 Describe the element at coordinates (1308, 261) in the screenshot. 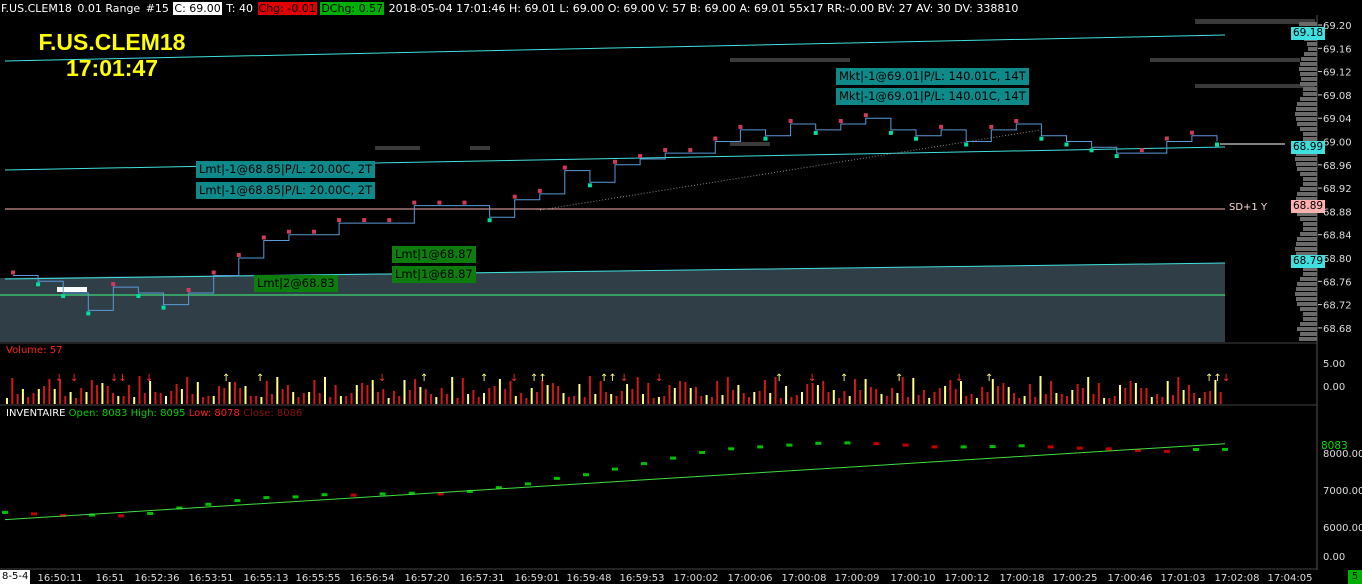

I see `lower-channel-price-tag: 68.79` at that location.